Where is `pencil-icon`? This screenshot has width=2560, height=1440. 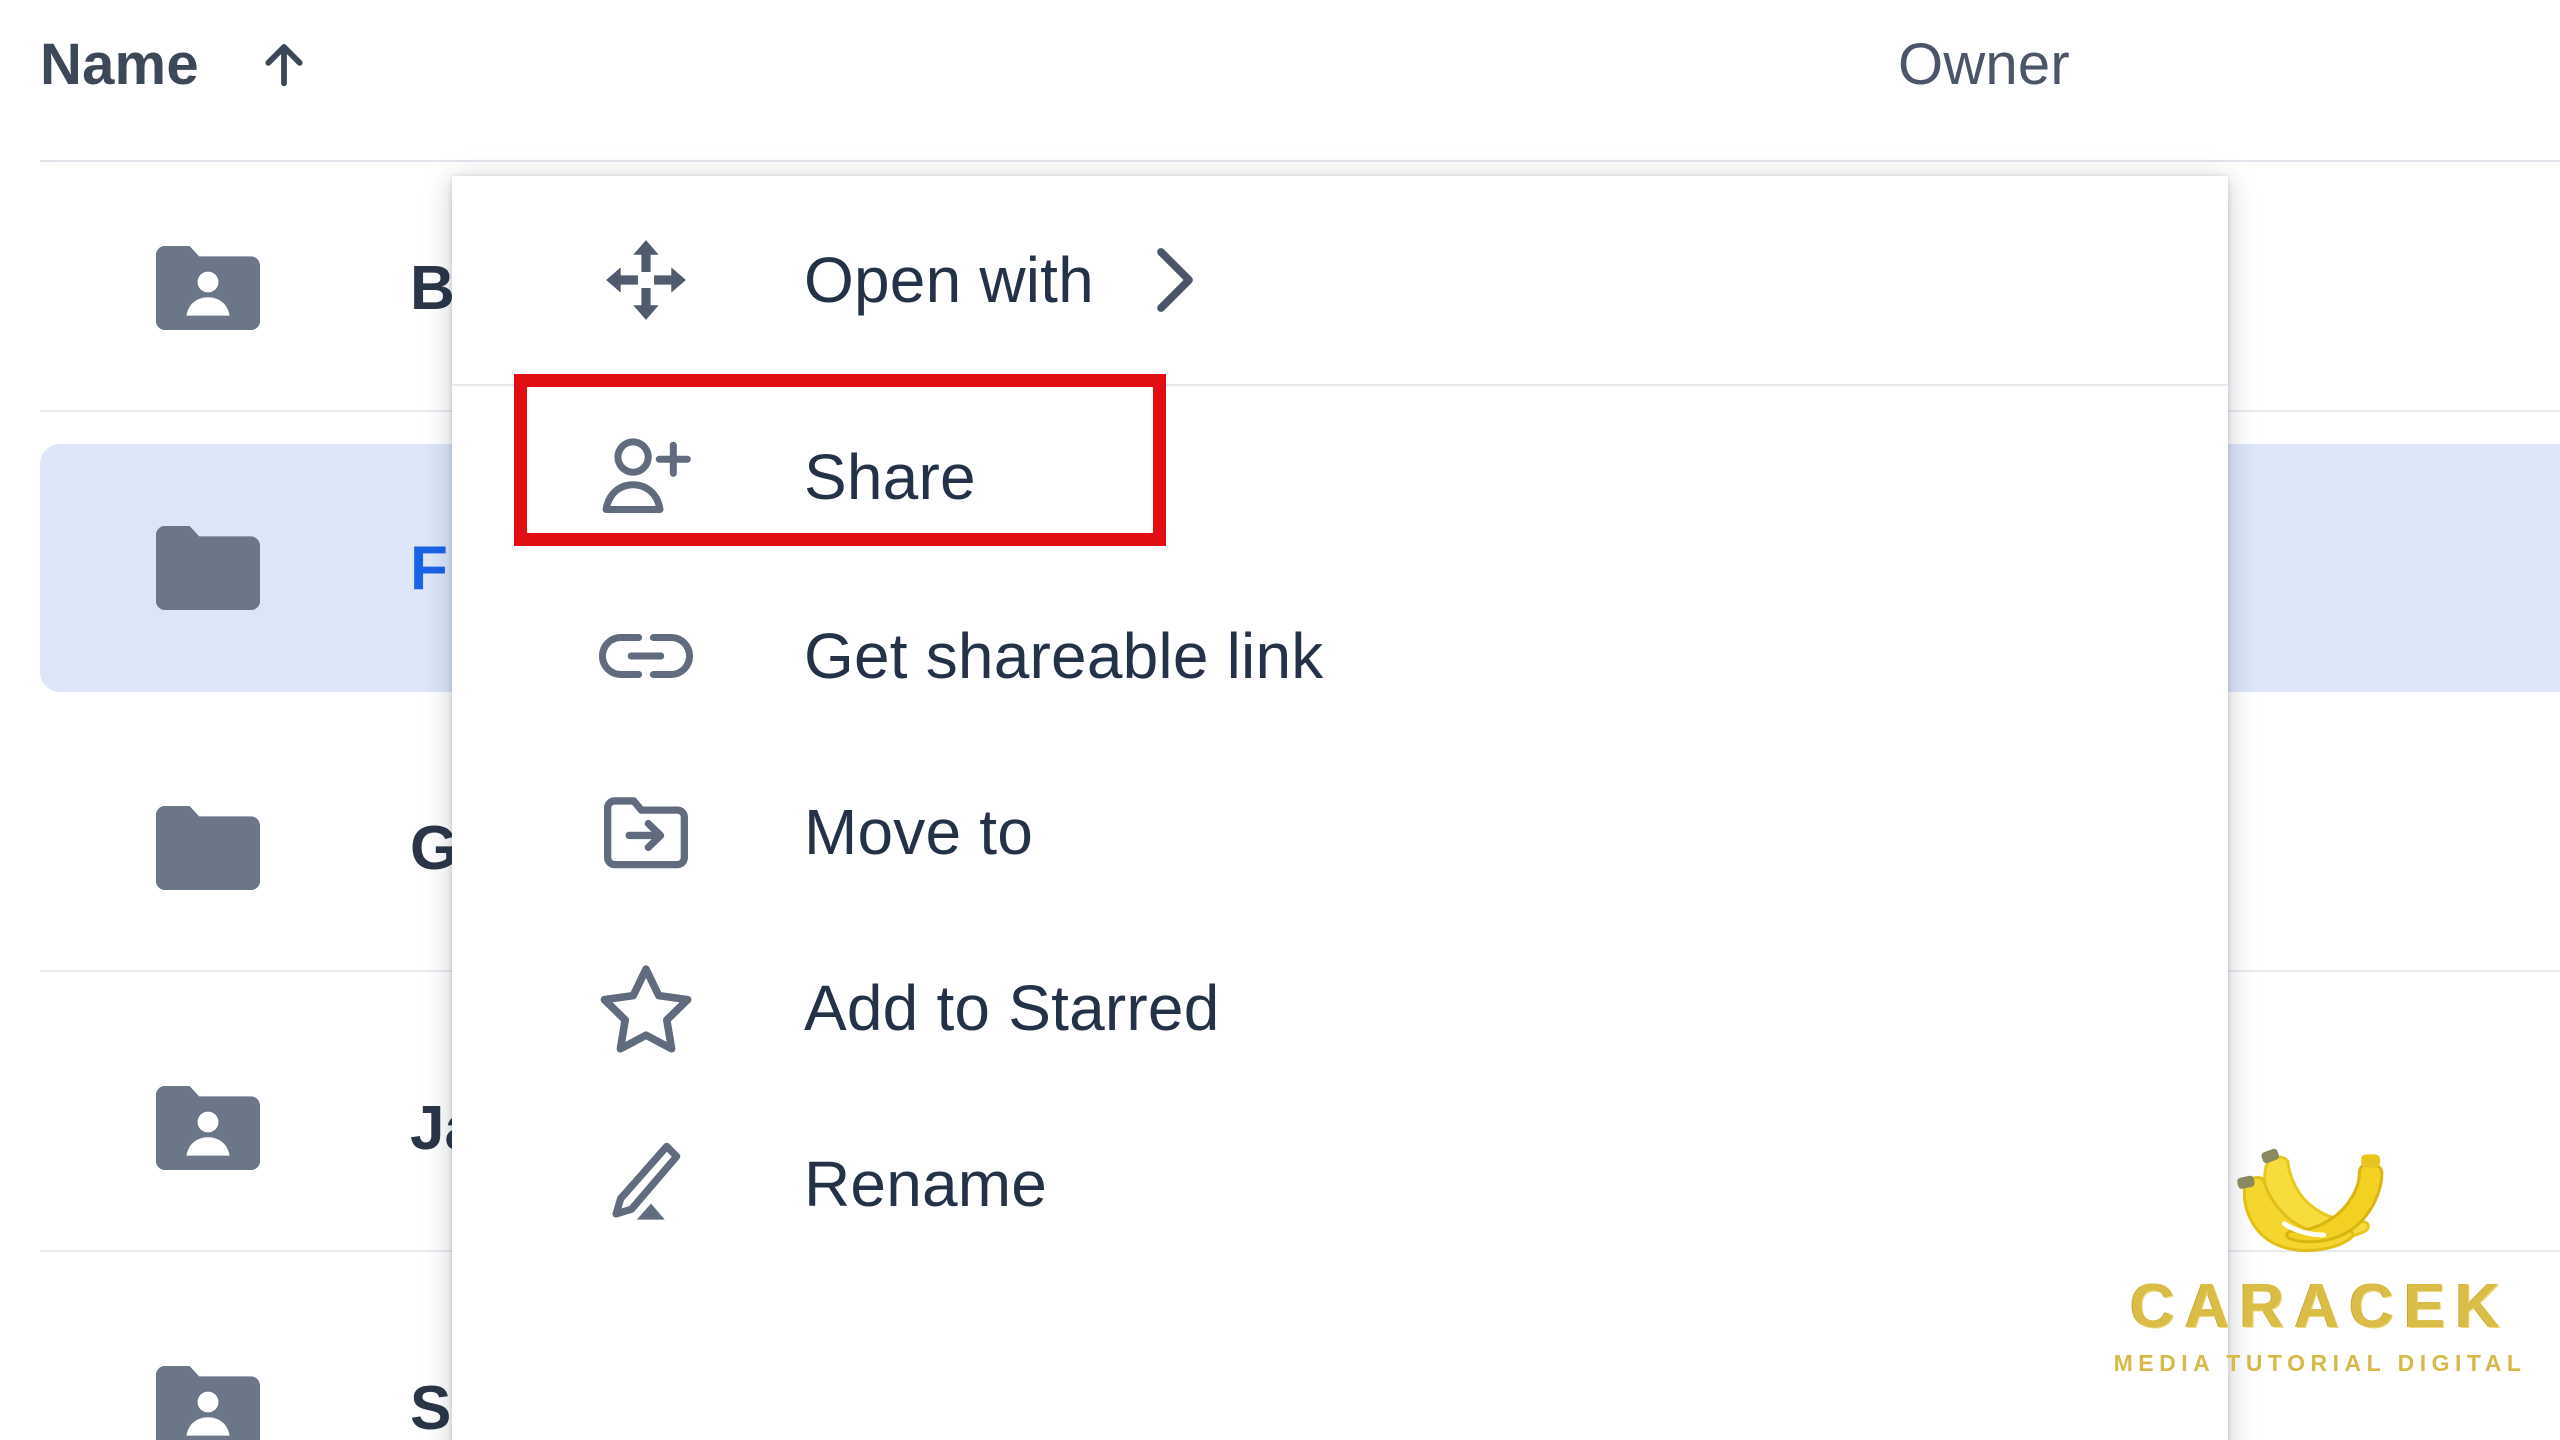
pencil-icon is located at coordinates (646, 1184).